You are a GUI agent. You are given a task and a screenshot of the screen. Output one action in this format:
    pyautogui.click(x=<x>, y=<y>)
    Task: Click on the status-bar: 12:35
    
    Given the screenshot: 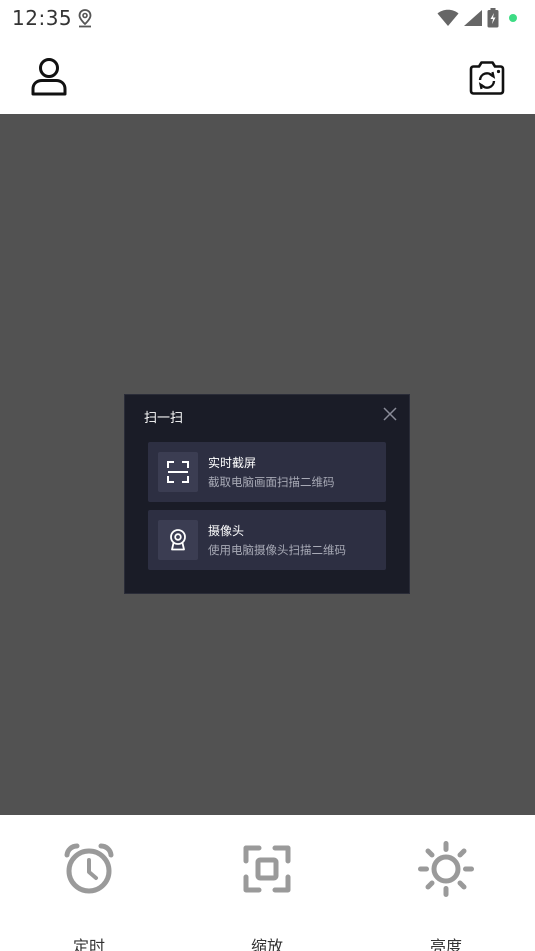 What is the action you would take?
    pyautogui.click(x=267, y=18)
    